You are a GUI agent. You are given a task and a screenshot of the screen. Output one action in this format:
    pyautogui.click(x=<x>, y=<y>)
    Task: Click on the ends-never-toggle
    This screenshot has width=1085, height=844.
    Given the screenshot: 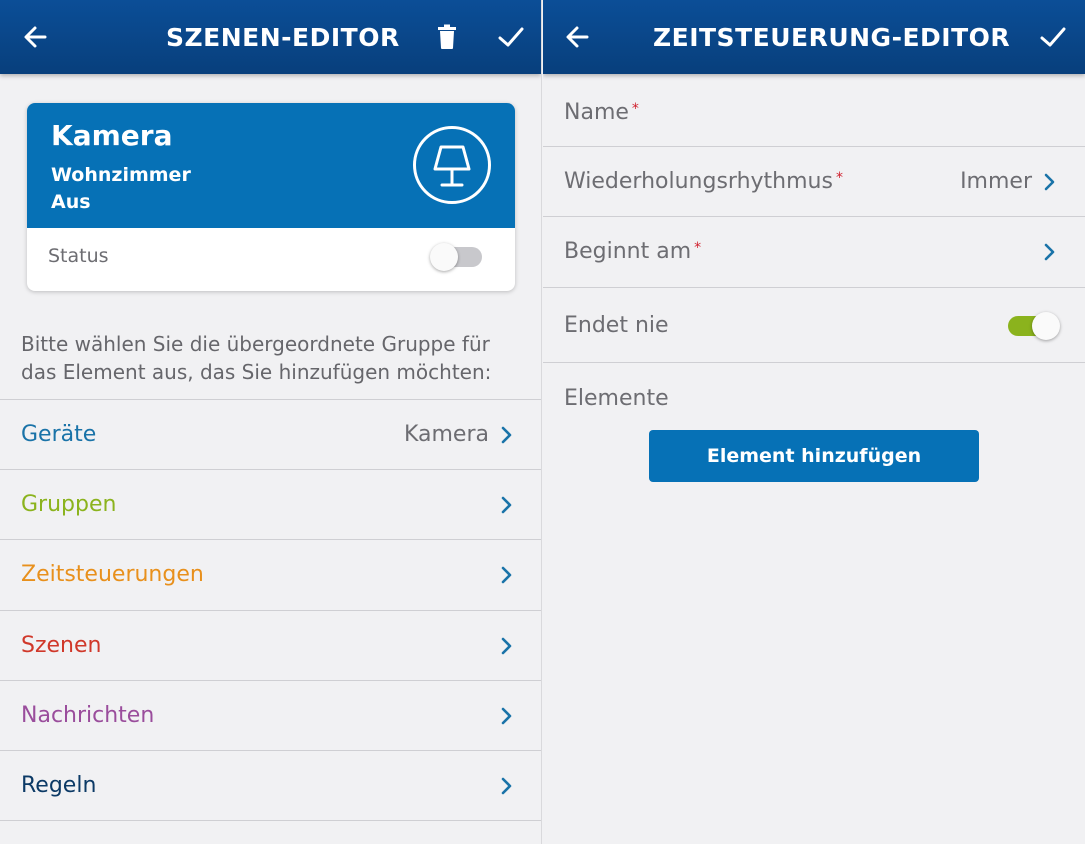 What is the action you would take?
    pyautogui.click(x=1034, y=326)
    